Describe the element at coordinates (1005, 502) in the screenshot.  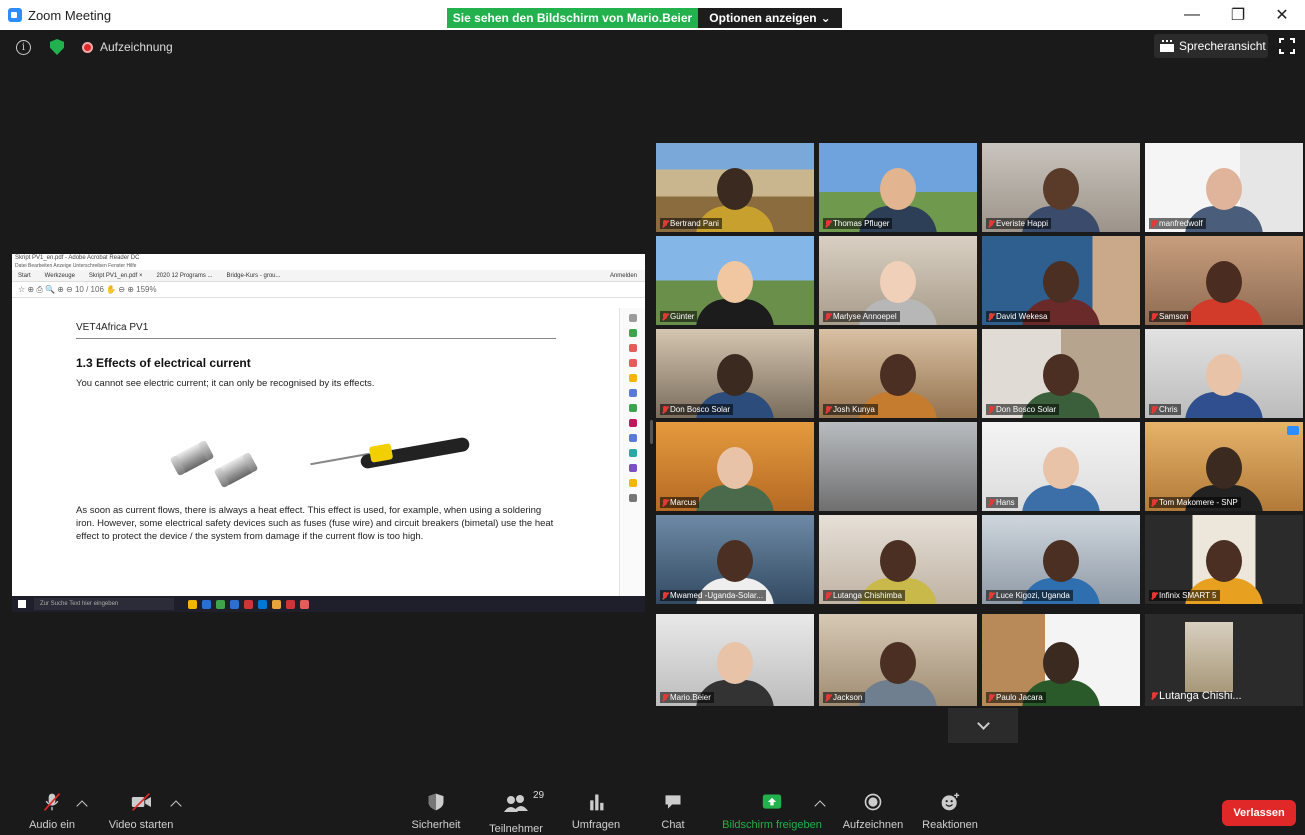
I see `participant-name-label: Hans` at that location.